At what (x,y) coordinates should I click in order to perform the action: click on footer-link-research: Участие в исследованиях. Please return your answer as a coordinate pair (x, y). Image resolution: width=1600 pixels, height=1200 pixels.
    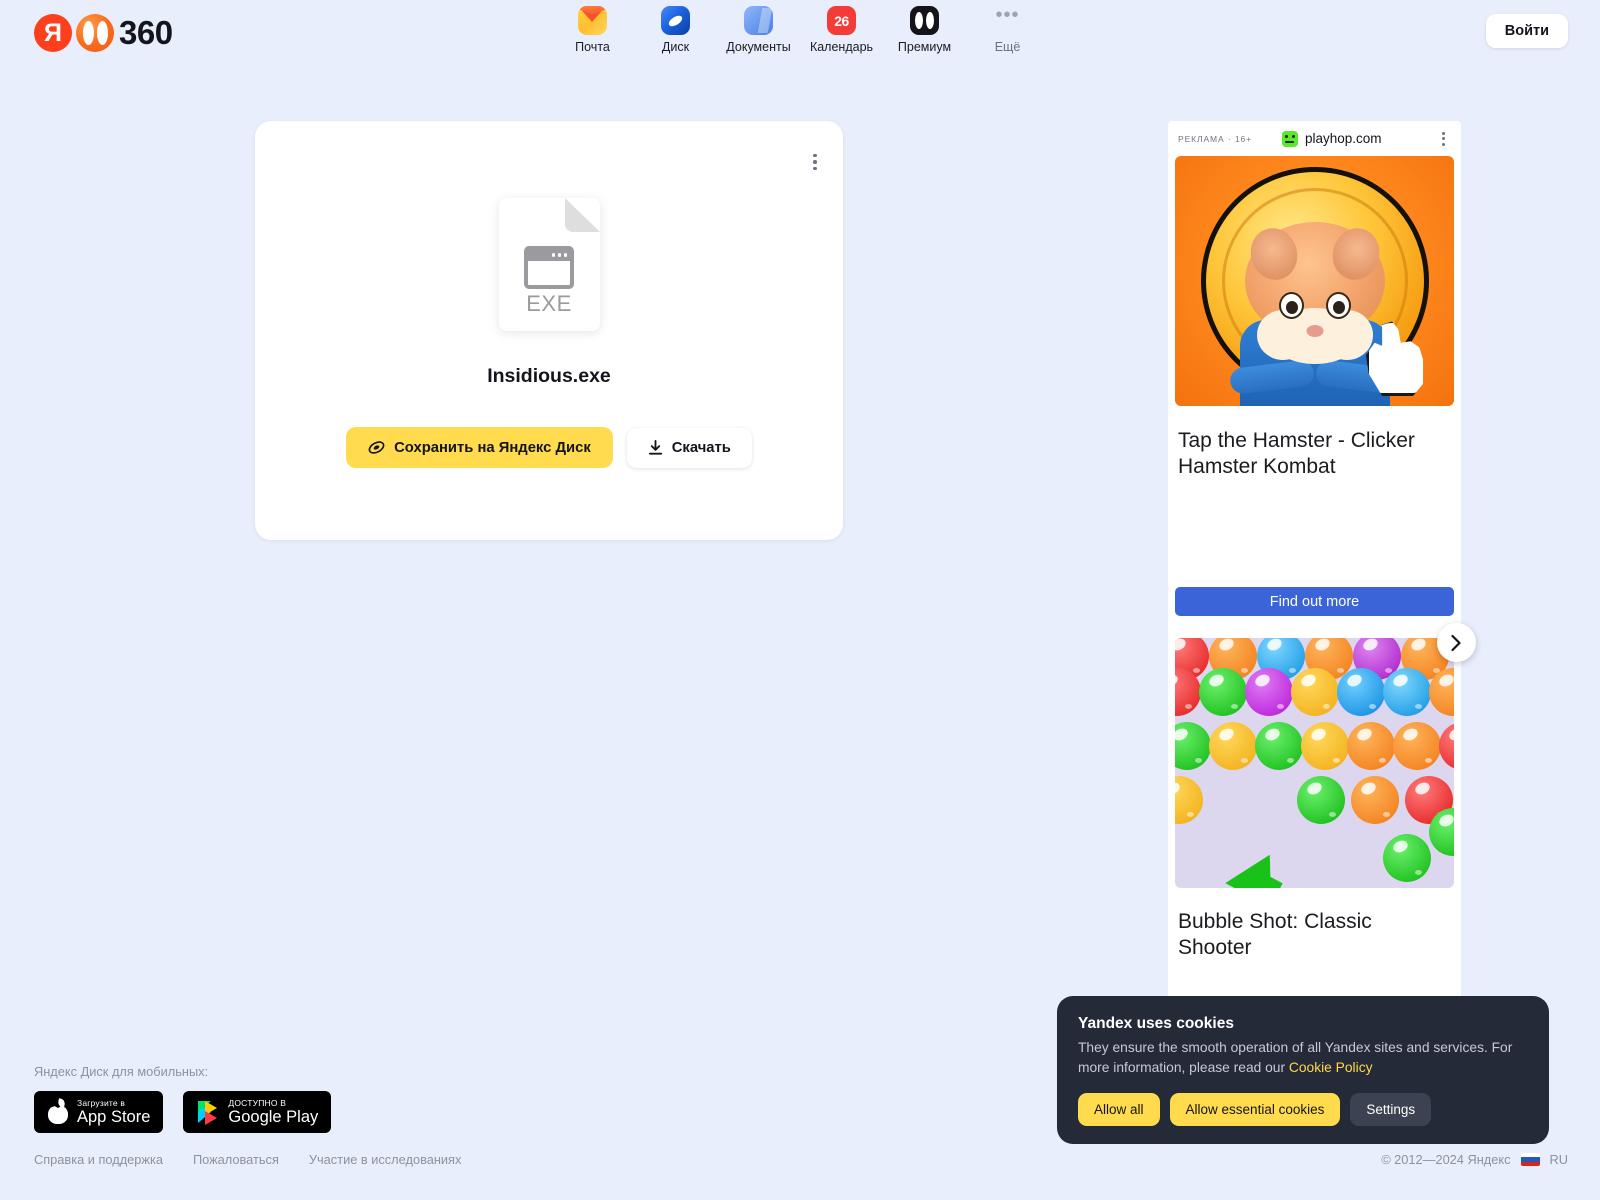
    Looking at the image, I should click on (385, 1159).